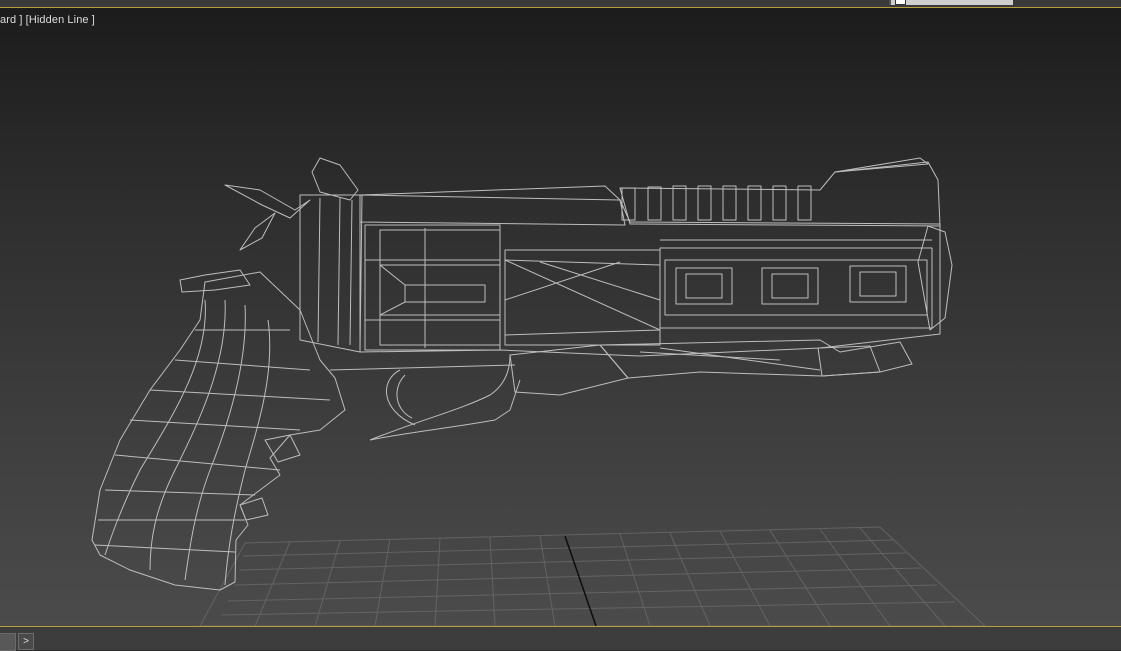  Describe the element at coordinates (26, 641) in the screenshot. I see `timeline-next-button: >` at that location.